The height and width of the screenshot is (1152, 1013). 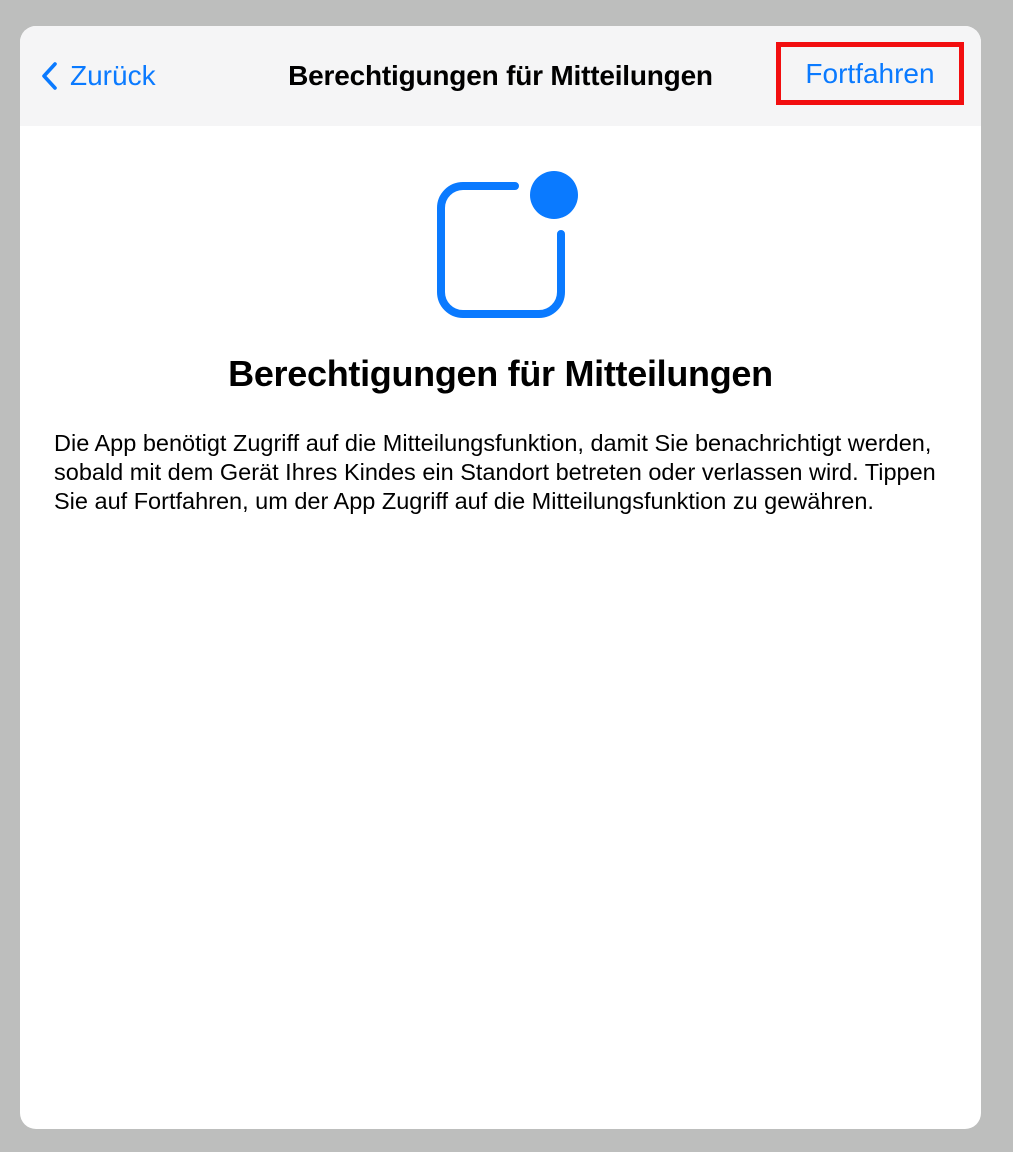 I want to click on continue-button: Fortfahren, so click(x=870, y=73).